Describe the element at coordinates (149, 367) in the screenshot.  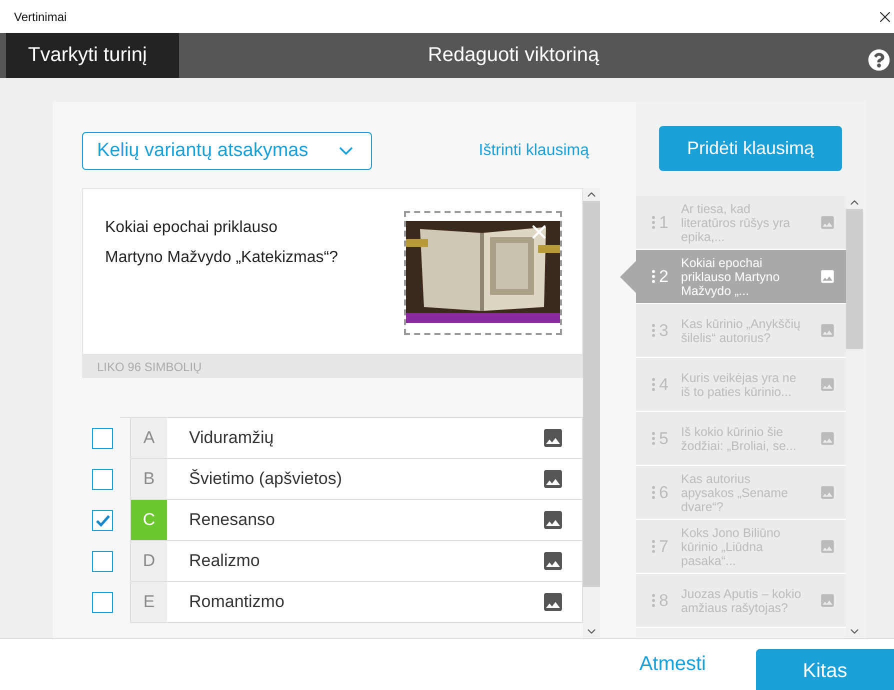
I see `character-counter: LIKO 96 SIMBOLIŲ` at that location.